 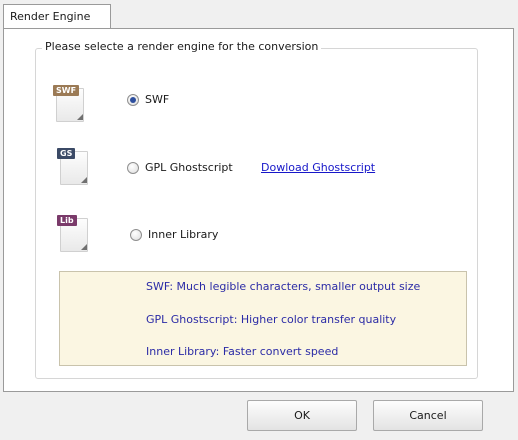 I want to click on lib-file-icon: Lib, so click(x=75, y=234).